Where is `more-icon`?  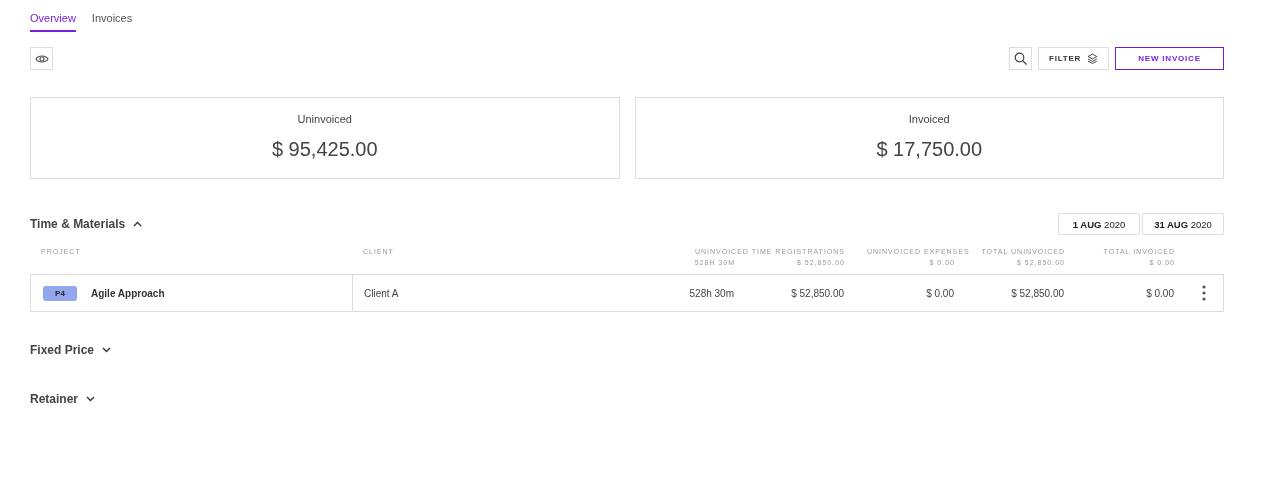
more-icon is located at coordinates (1204, 293).